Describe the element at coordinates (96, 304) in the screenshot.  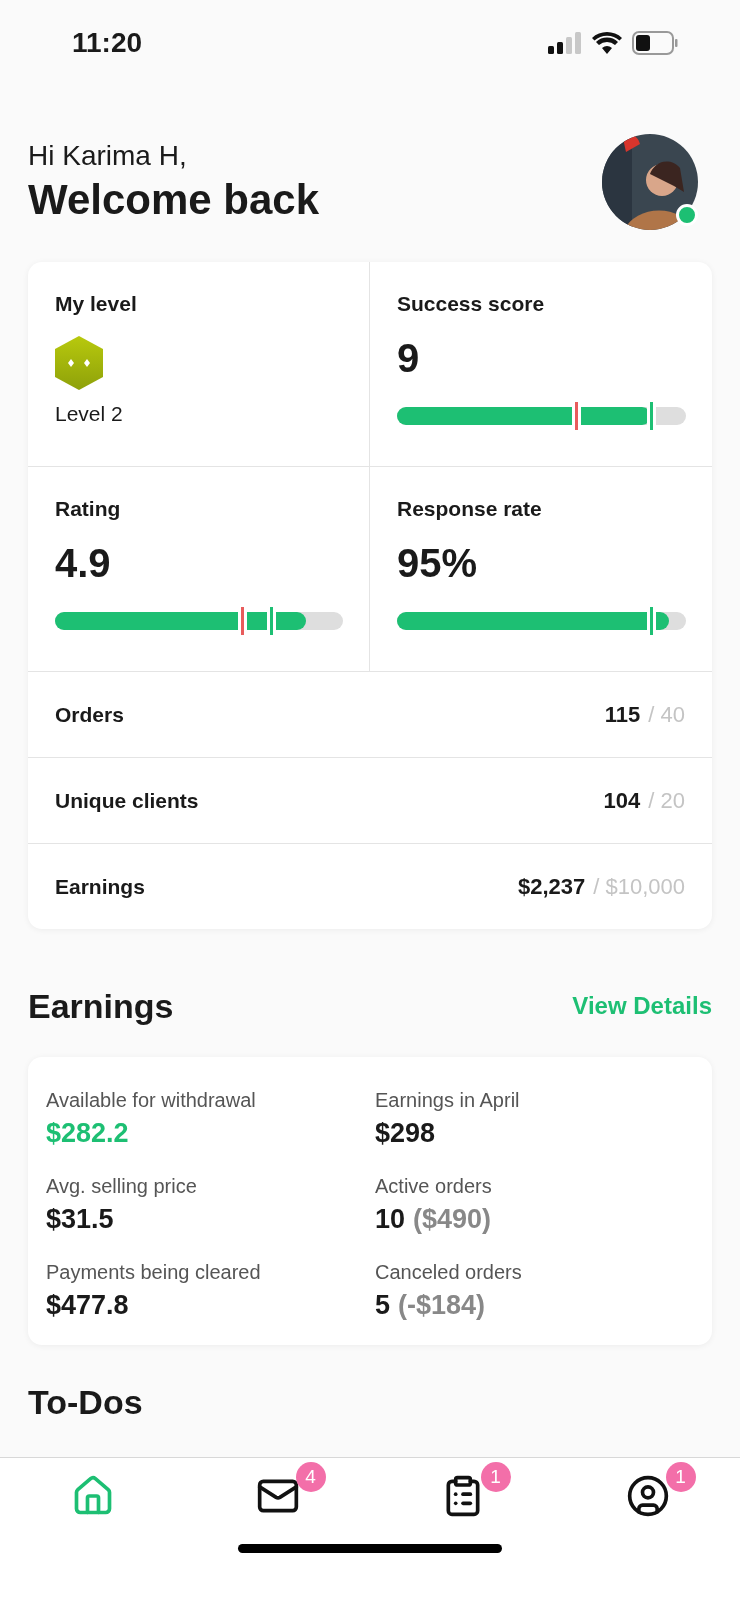
I see `metric-label: My level` at that location.